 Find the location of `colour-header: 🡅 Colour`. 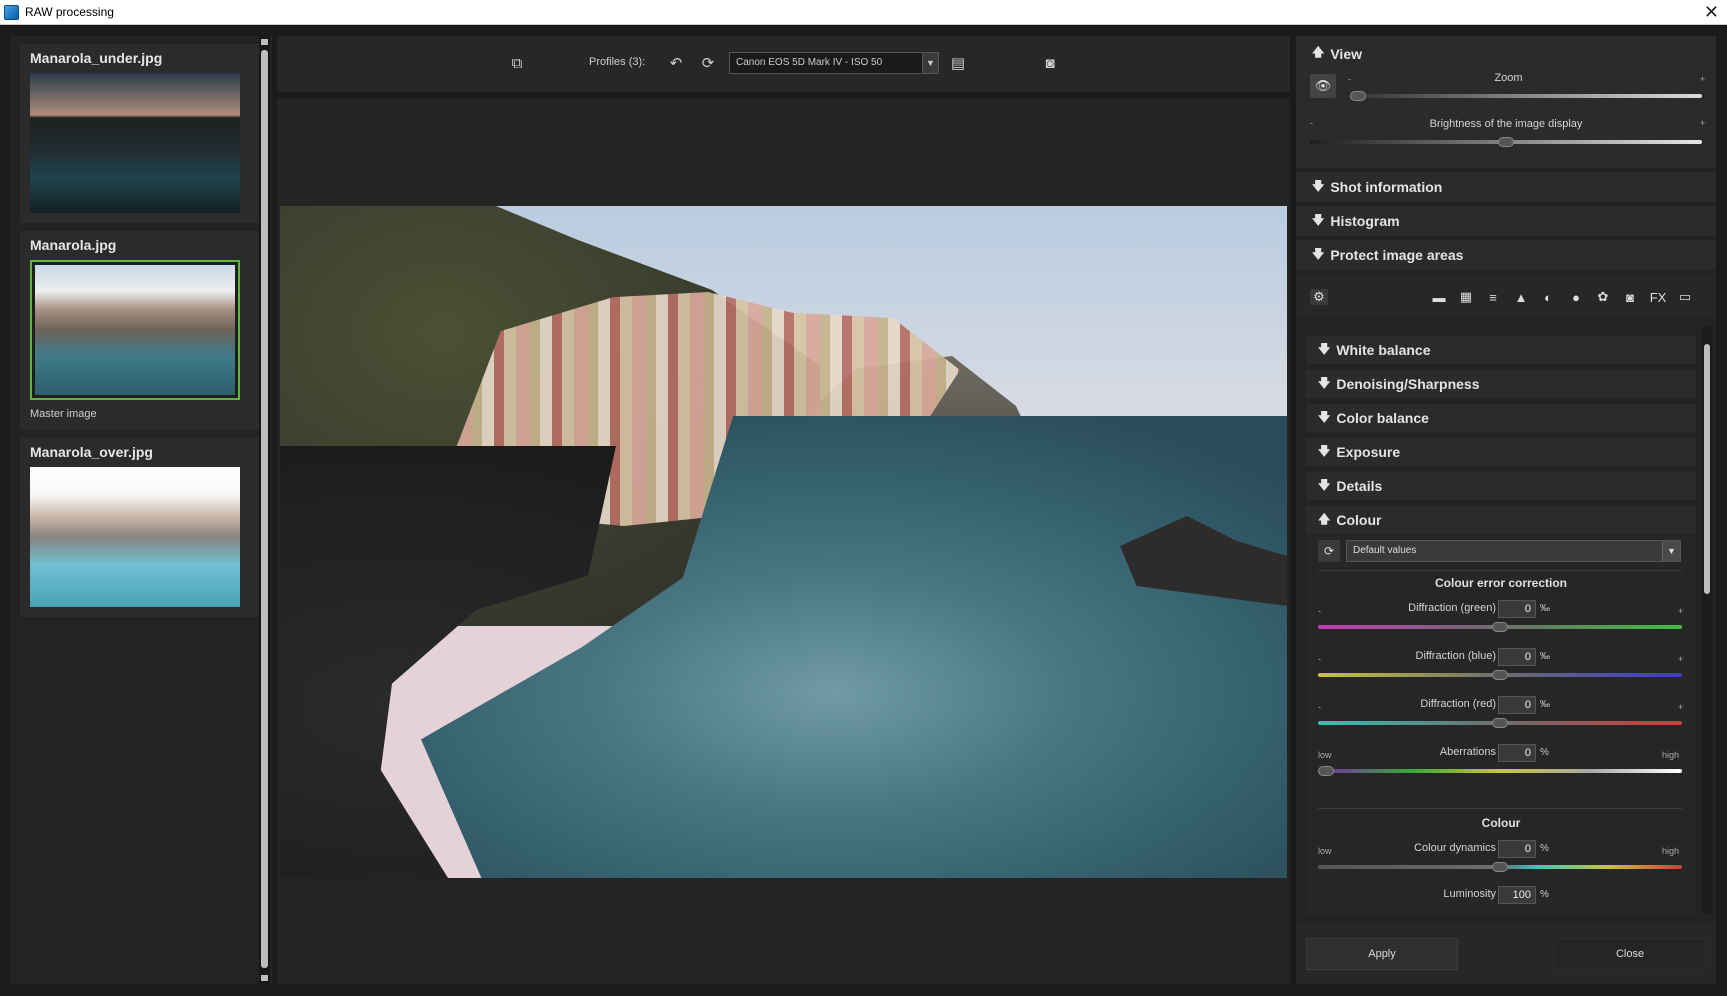

colour-header: 🡅 Colour is located at coordinates (1501, 520).